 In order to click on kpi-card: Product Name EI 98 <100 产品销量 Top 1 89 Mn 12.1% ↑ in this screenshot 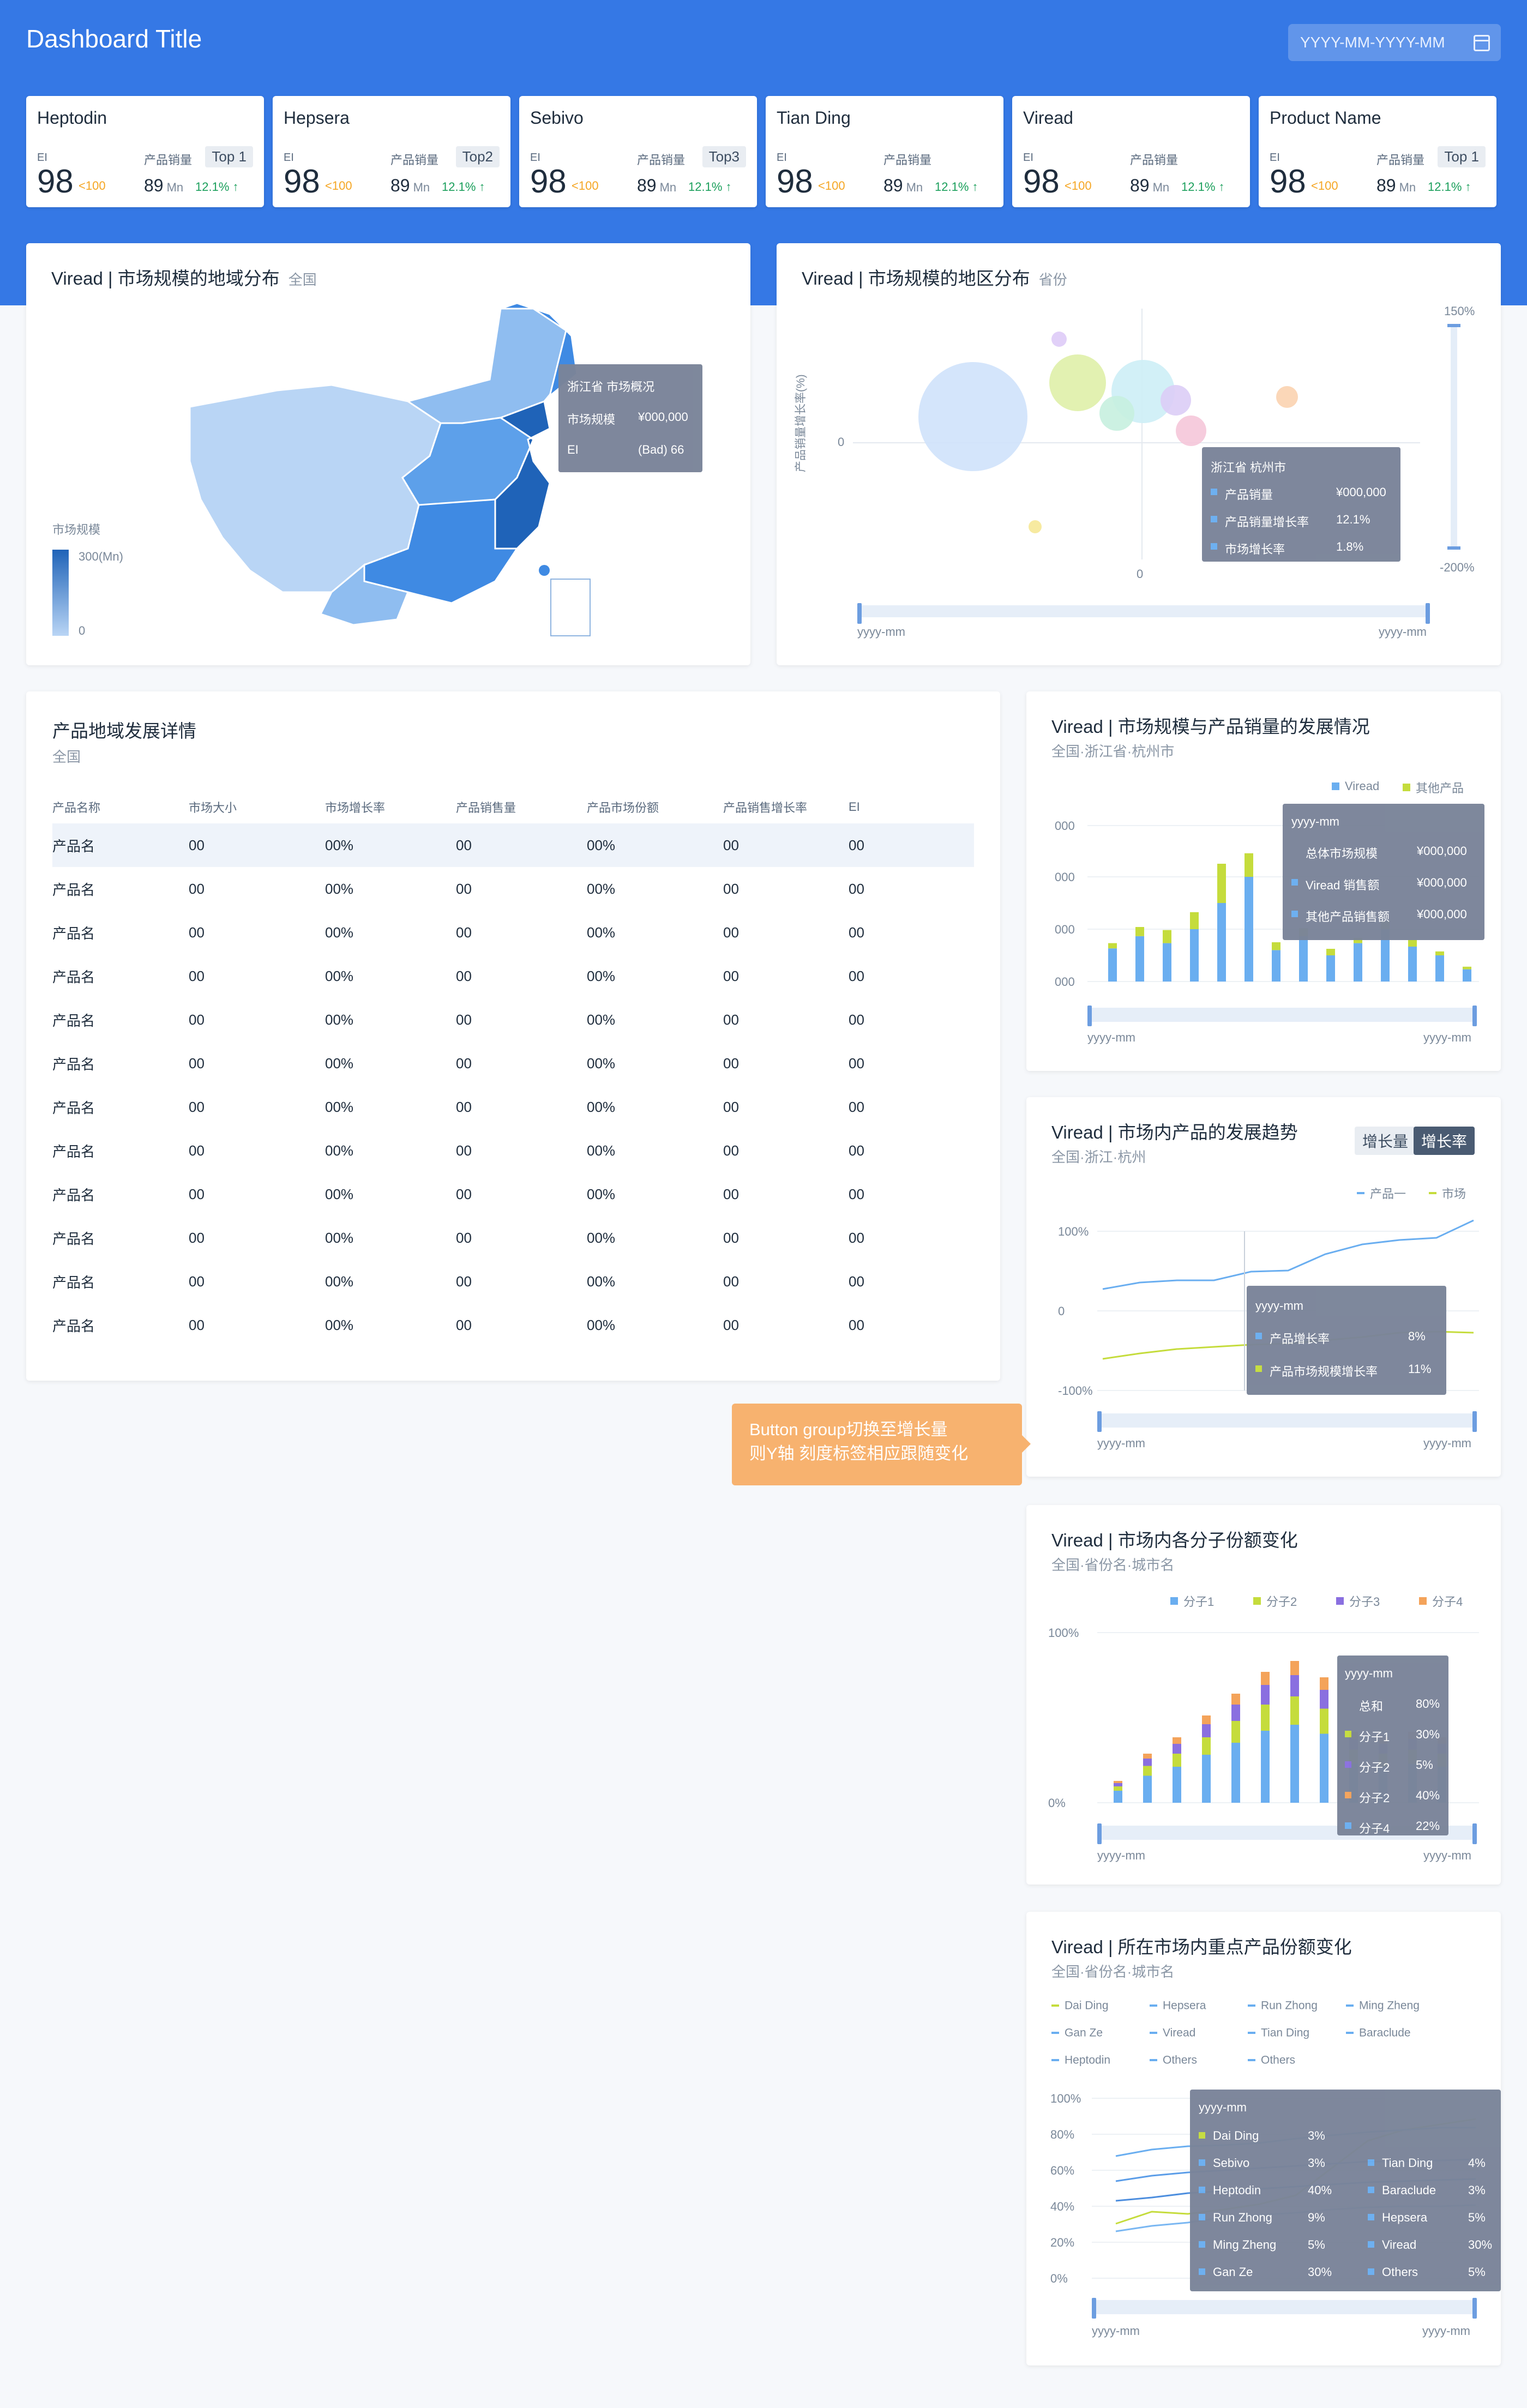, I will do `click(1377, 151)`.